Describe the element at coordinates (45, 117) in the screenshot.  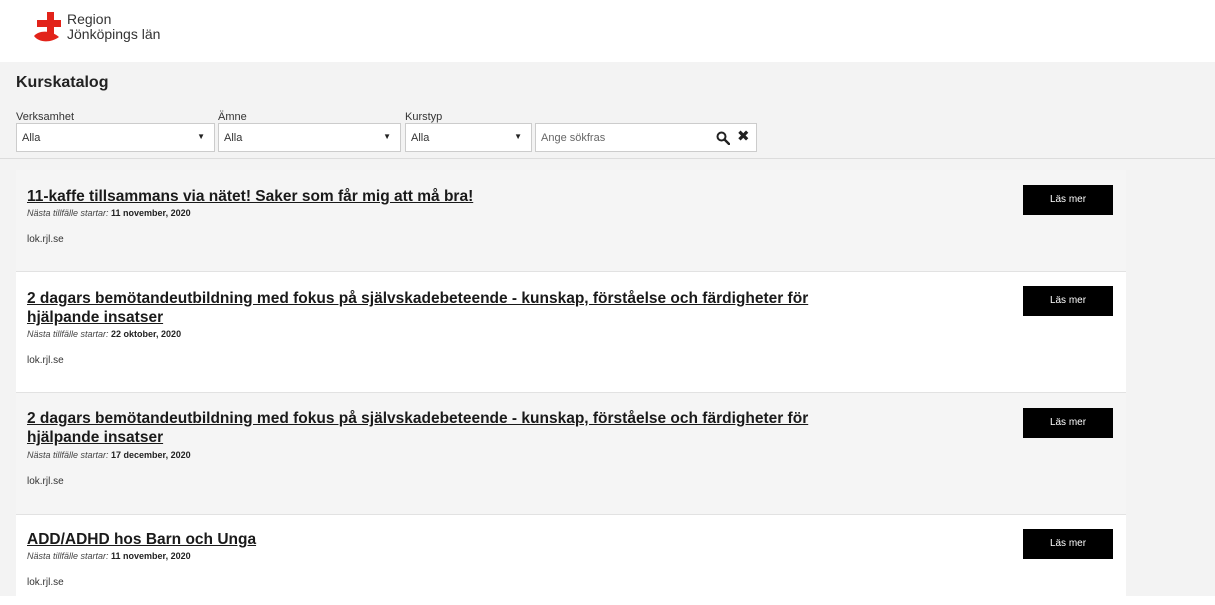
I see `filter-label-verksamhet: Verksamhet` at that location.